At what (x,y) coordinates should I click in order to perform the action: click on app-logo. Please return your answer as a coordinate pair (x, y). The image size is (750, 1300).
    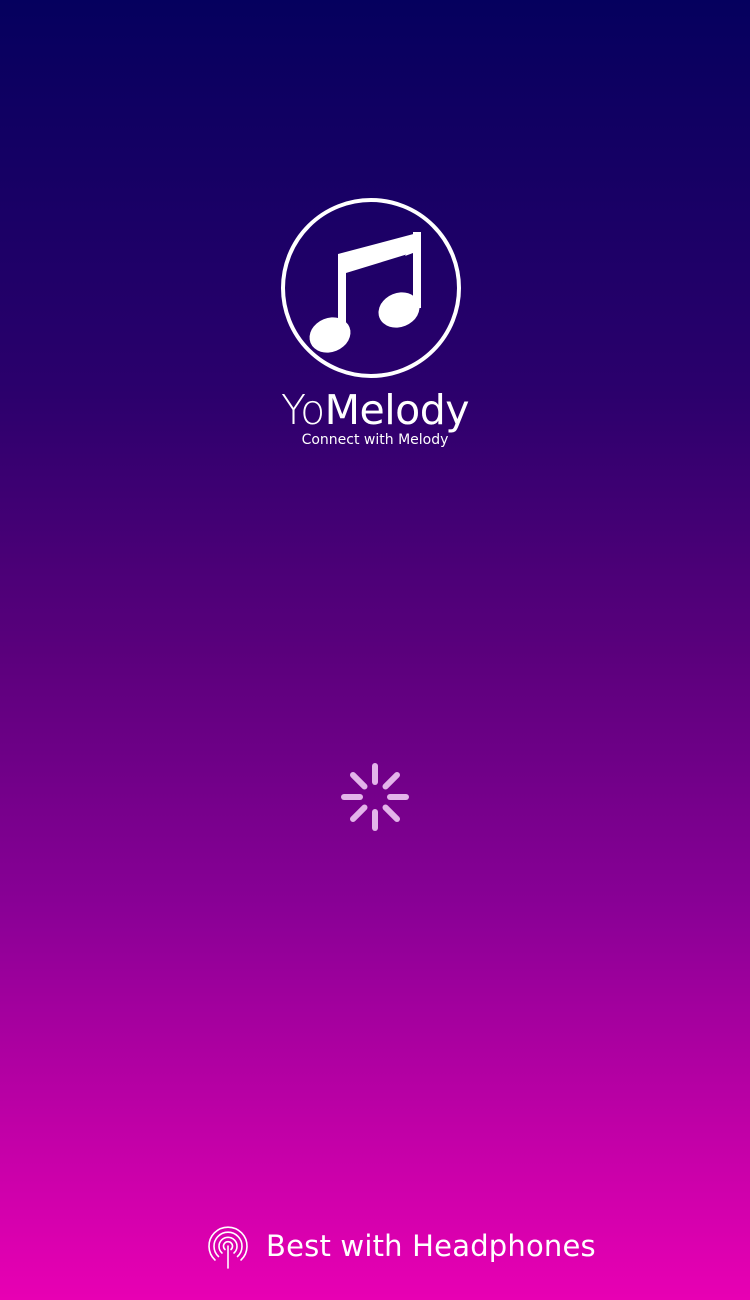
    Looking at the image, I should click on (371, 288).